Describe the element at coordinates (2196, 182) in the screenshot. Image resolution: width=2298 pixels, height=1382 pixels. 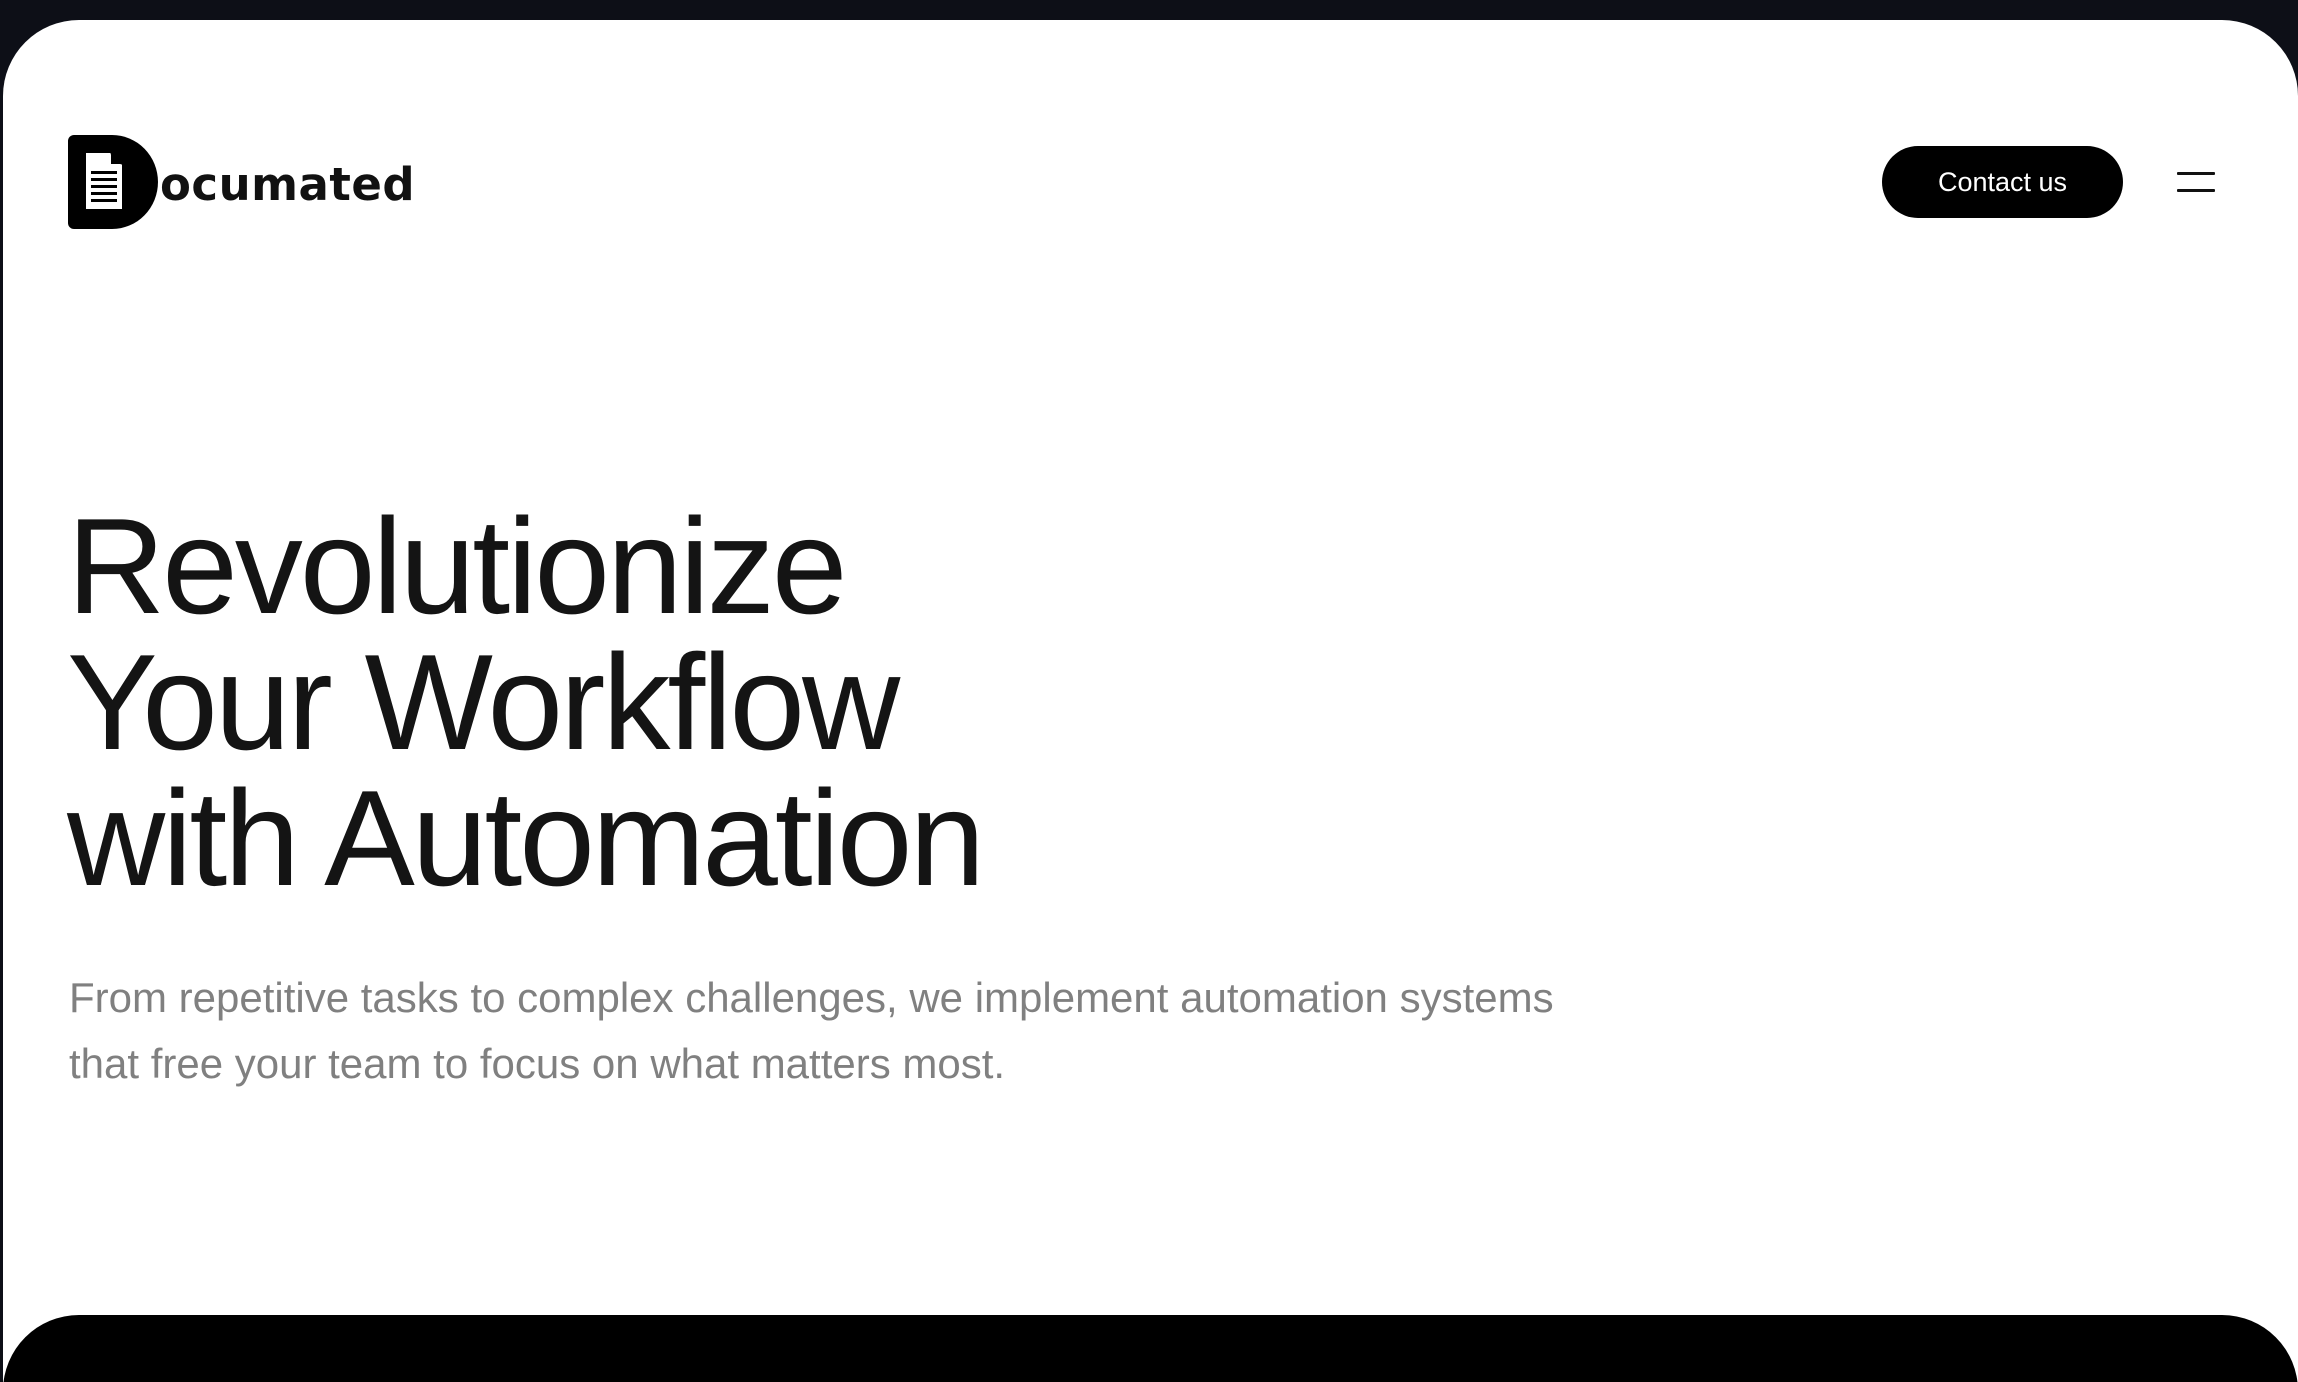
I see `hamburger-icon` at that location.